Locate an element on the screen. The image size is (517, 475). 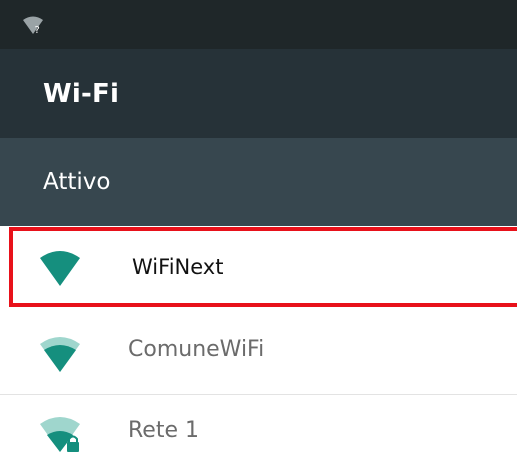
wifi-signal-full-icon is located at coordinates (60, 268).